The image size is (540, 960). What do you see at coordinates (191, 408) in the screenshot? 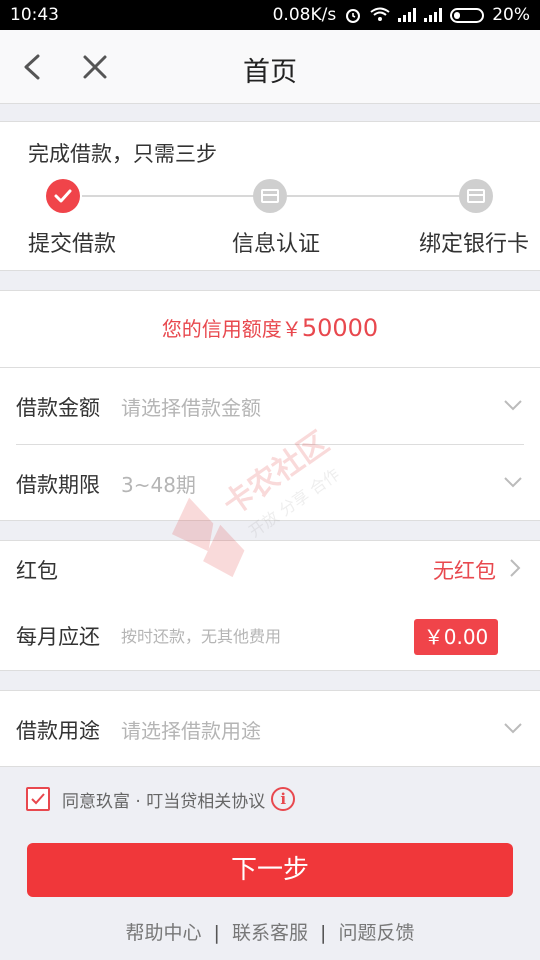
I see `loan-amount-placeholder: 请选择借款金额` at bounding box center [191, 408].